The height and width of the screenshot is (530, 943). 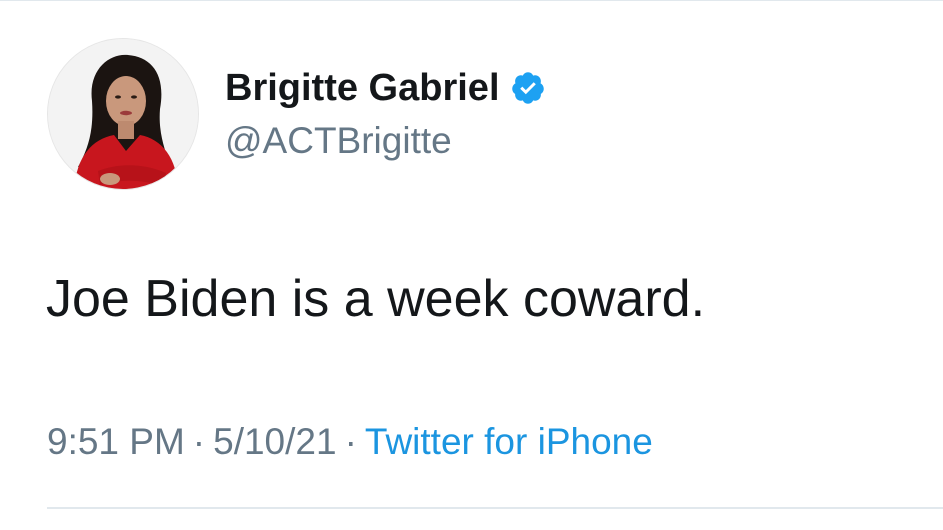 I want to click on user-handle: @ACTBrigitte, so click(x=338, y=141).